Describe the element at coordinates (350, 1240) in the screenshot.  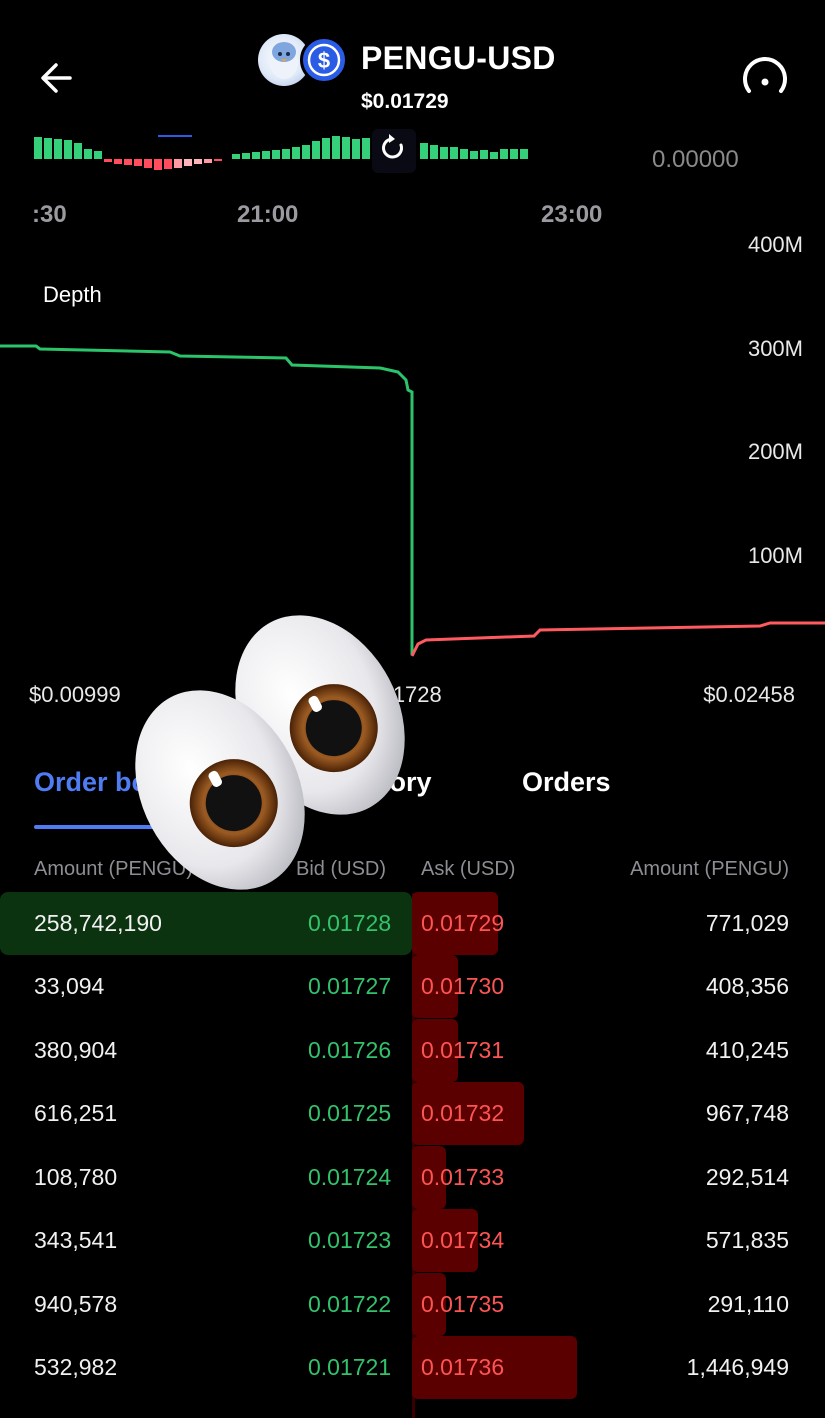
I see `bid-price: 0.01723` at that location.